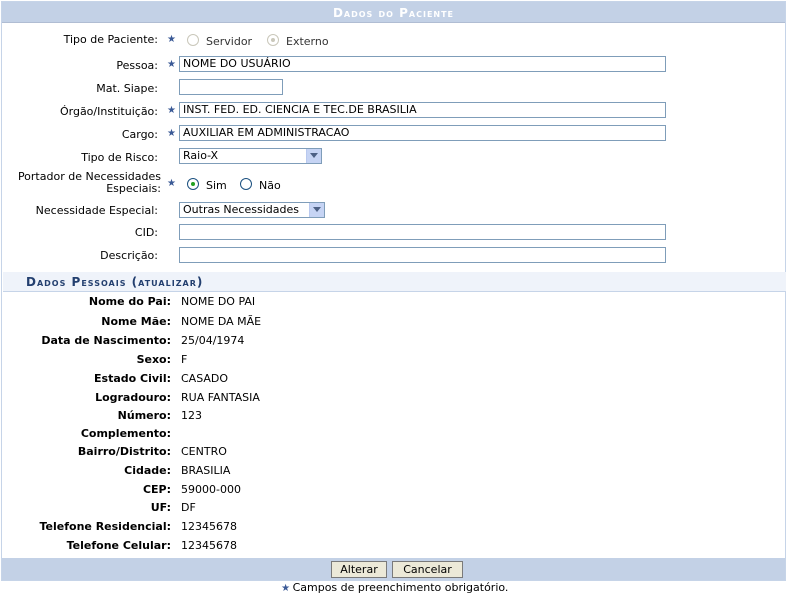 This screenshot has height=603, width=789. Describe the element at coordinates (160, 507) in the screenshot. I see `field-label: UF:` at that location.